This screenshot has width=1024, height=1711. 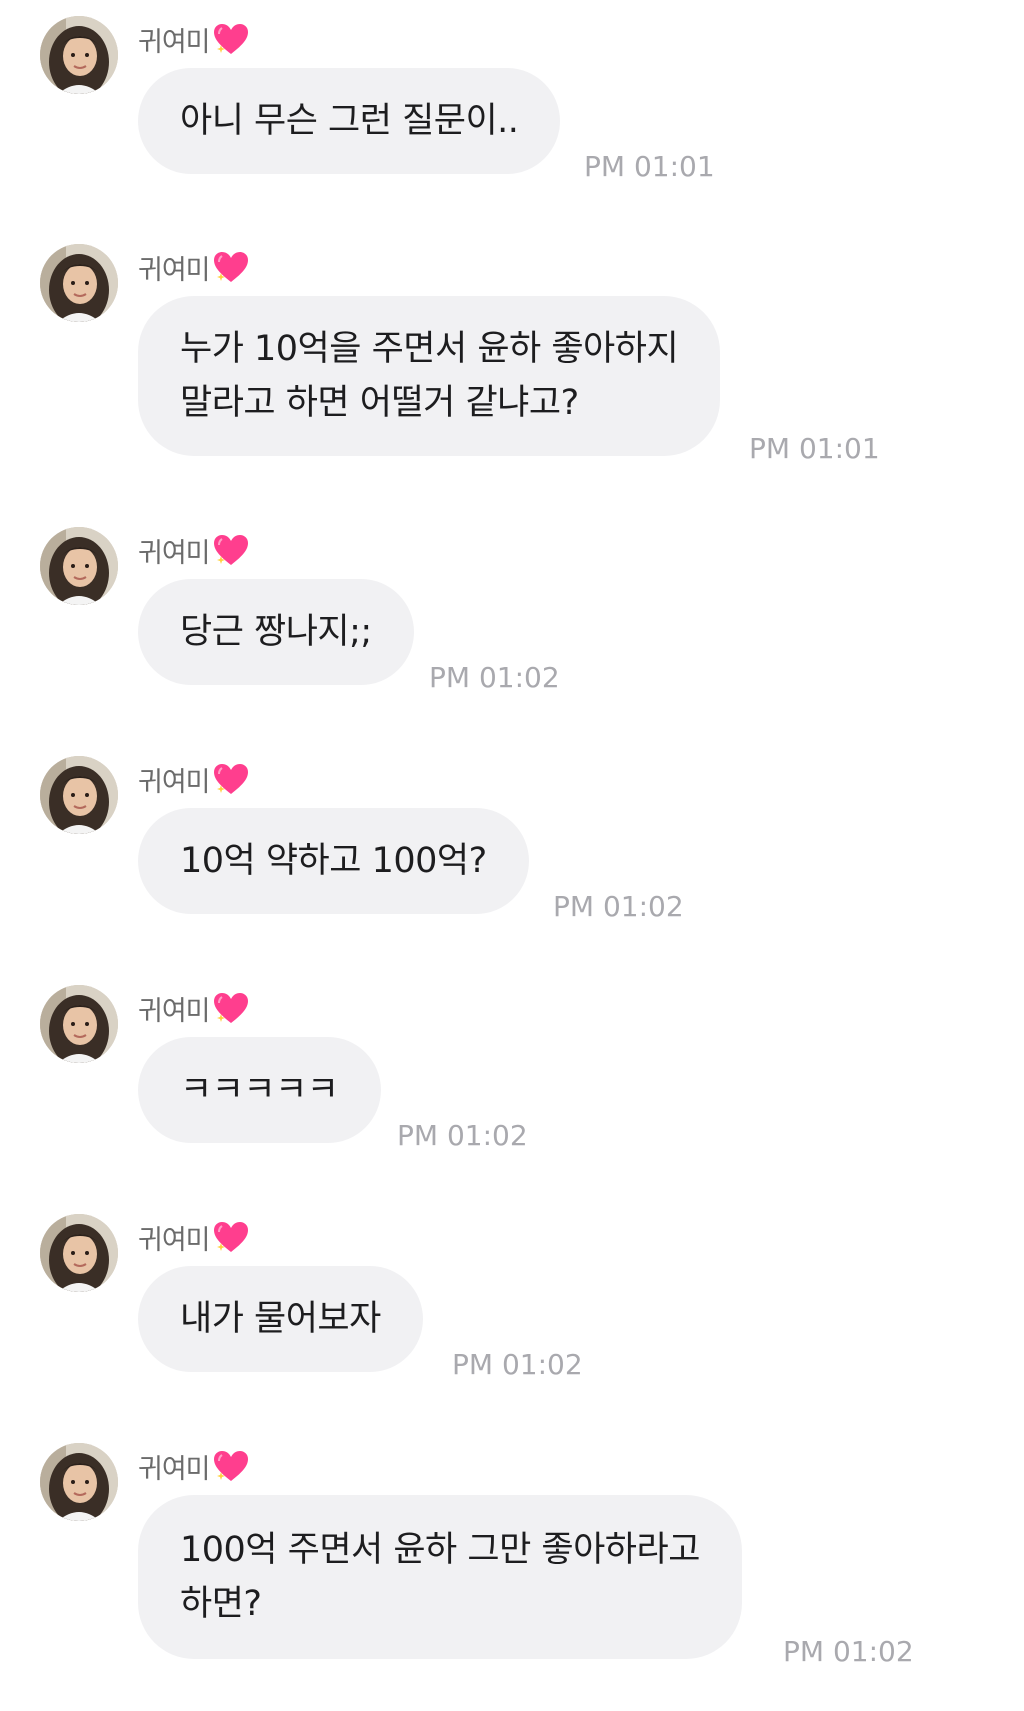 I want to click on message-bubble: 100억 주면서 윤하 그만 좋아하라고 하면?, so click(x=440, y=1577).